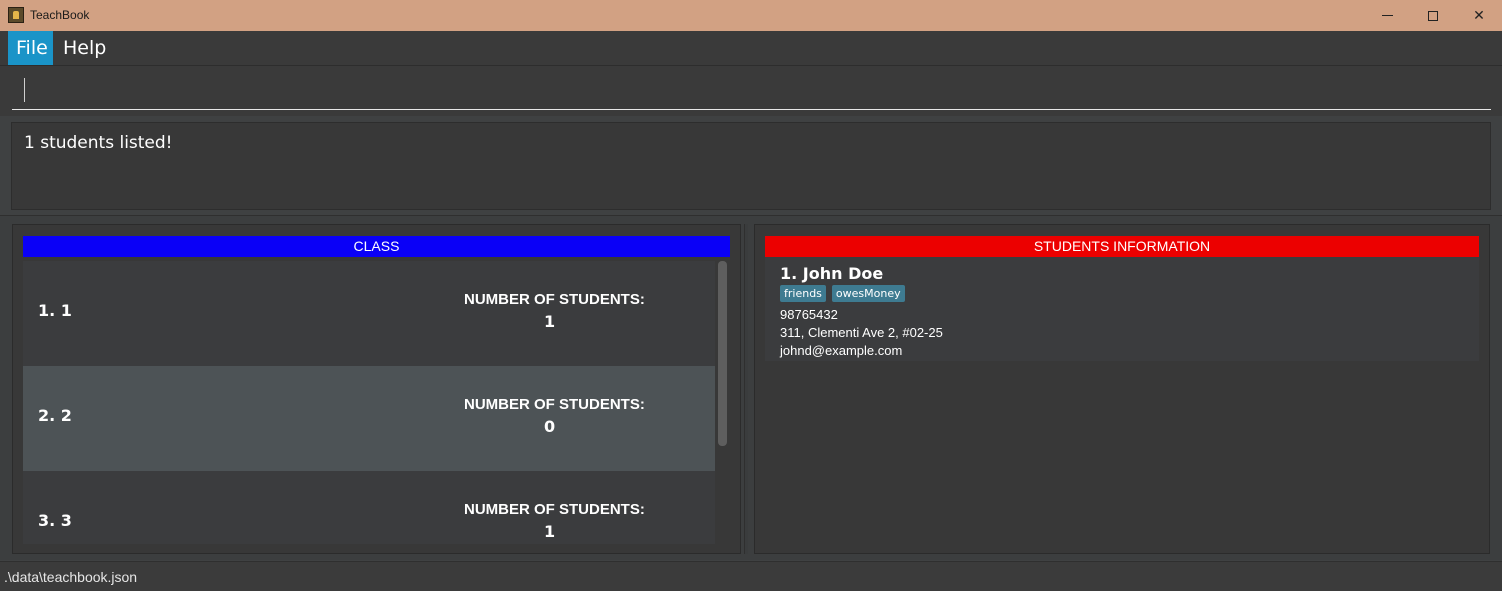 This screenshot has height=591, width=1502. I want to click on minimize-icon, so click(1387, 15).